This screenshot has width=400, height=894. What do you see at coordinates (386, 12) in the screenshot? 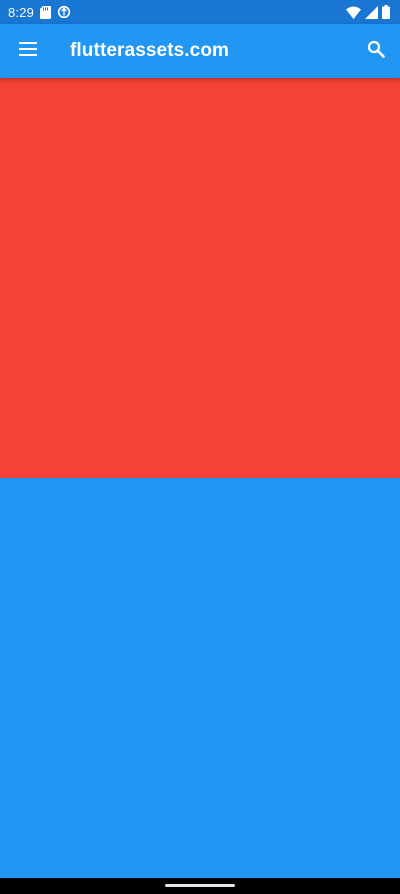
I see `battery-icon` at bounding box center [386, 12].